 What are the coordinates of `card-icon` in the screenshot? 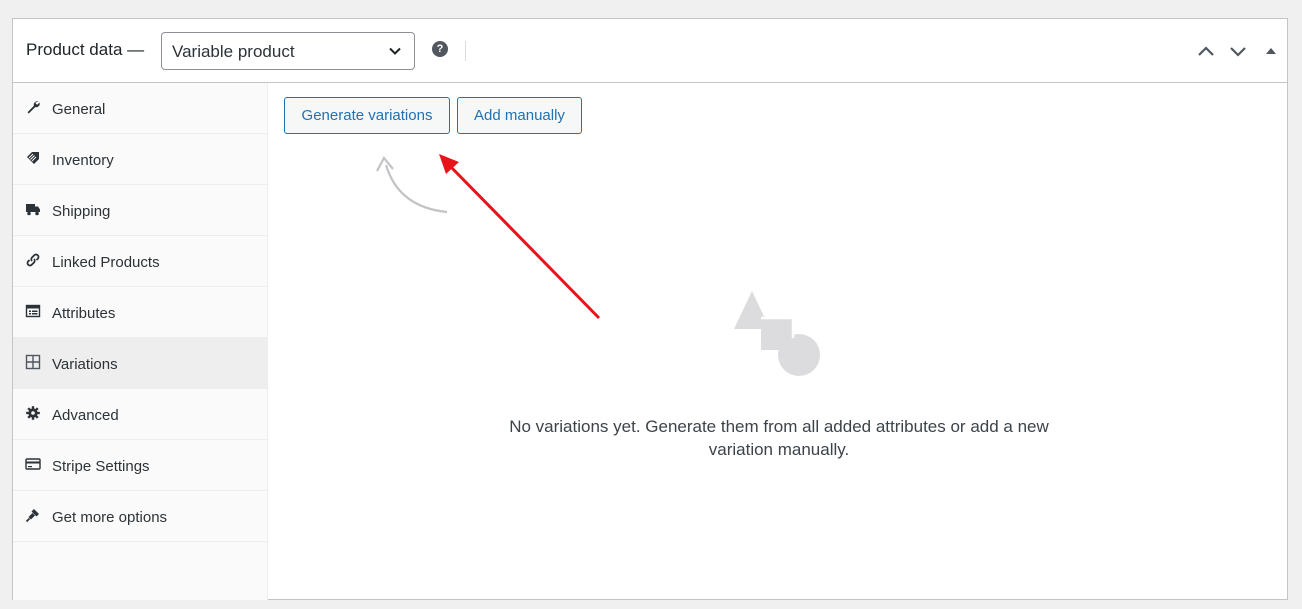 It's located at (33, 464).